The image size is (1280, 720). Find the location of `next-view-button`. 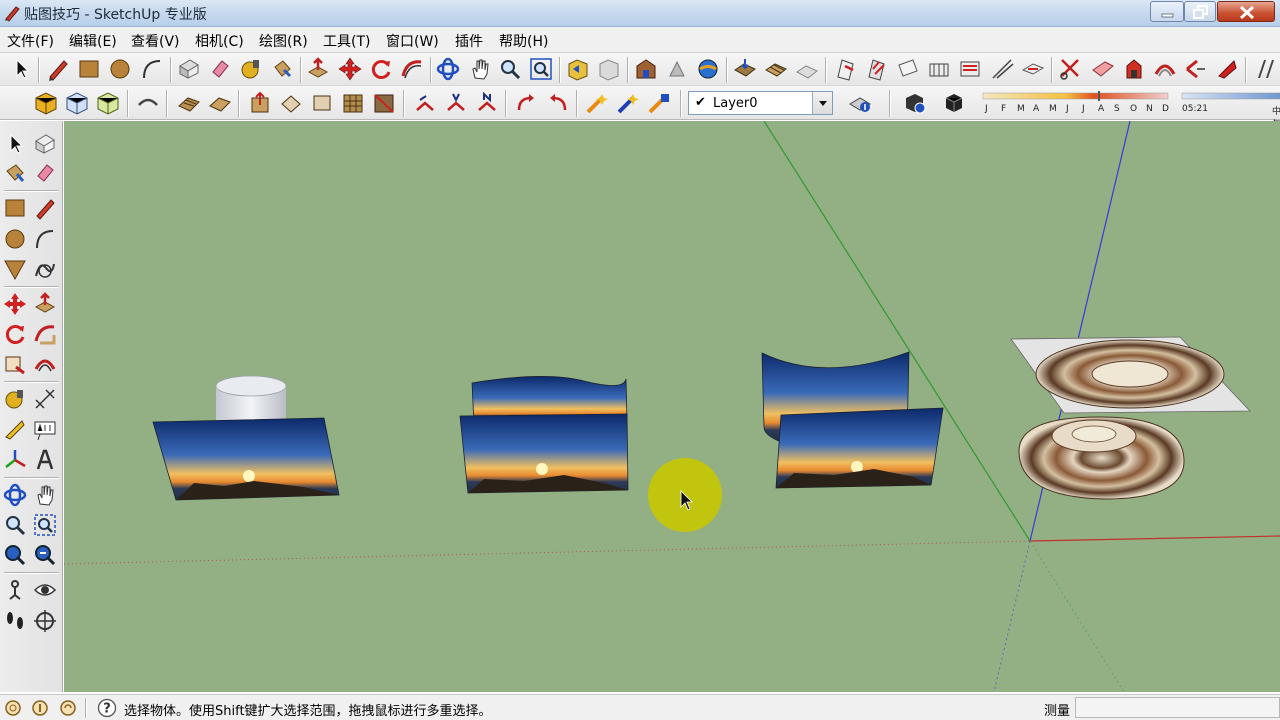

next-view-button is located at coordinates (609, 69).